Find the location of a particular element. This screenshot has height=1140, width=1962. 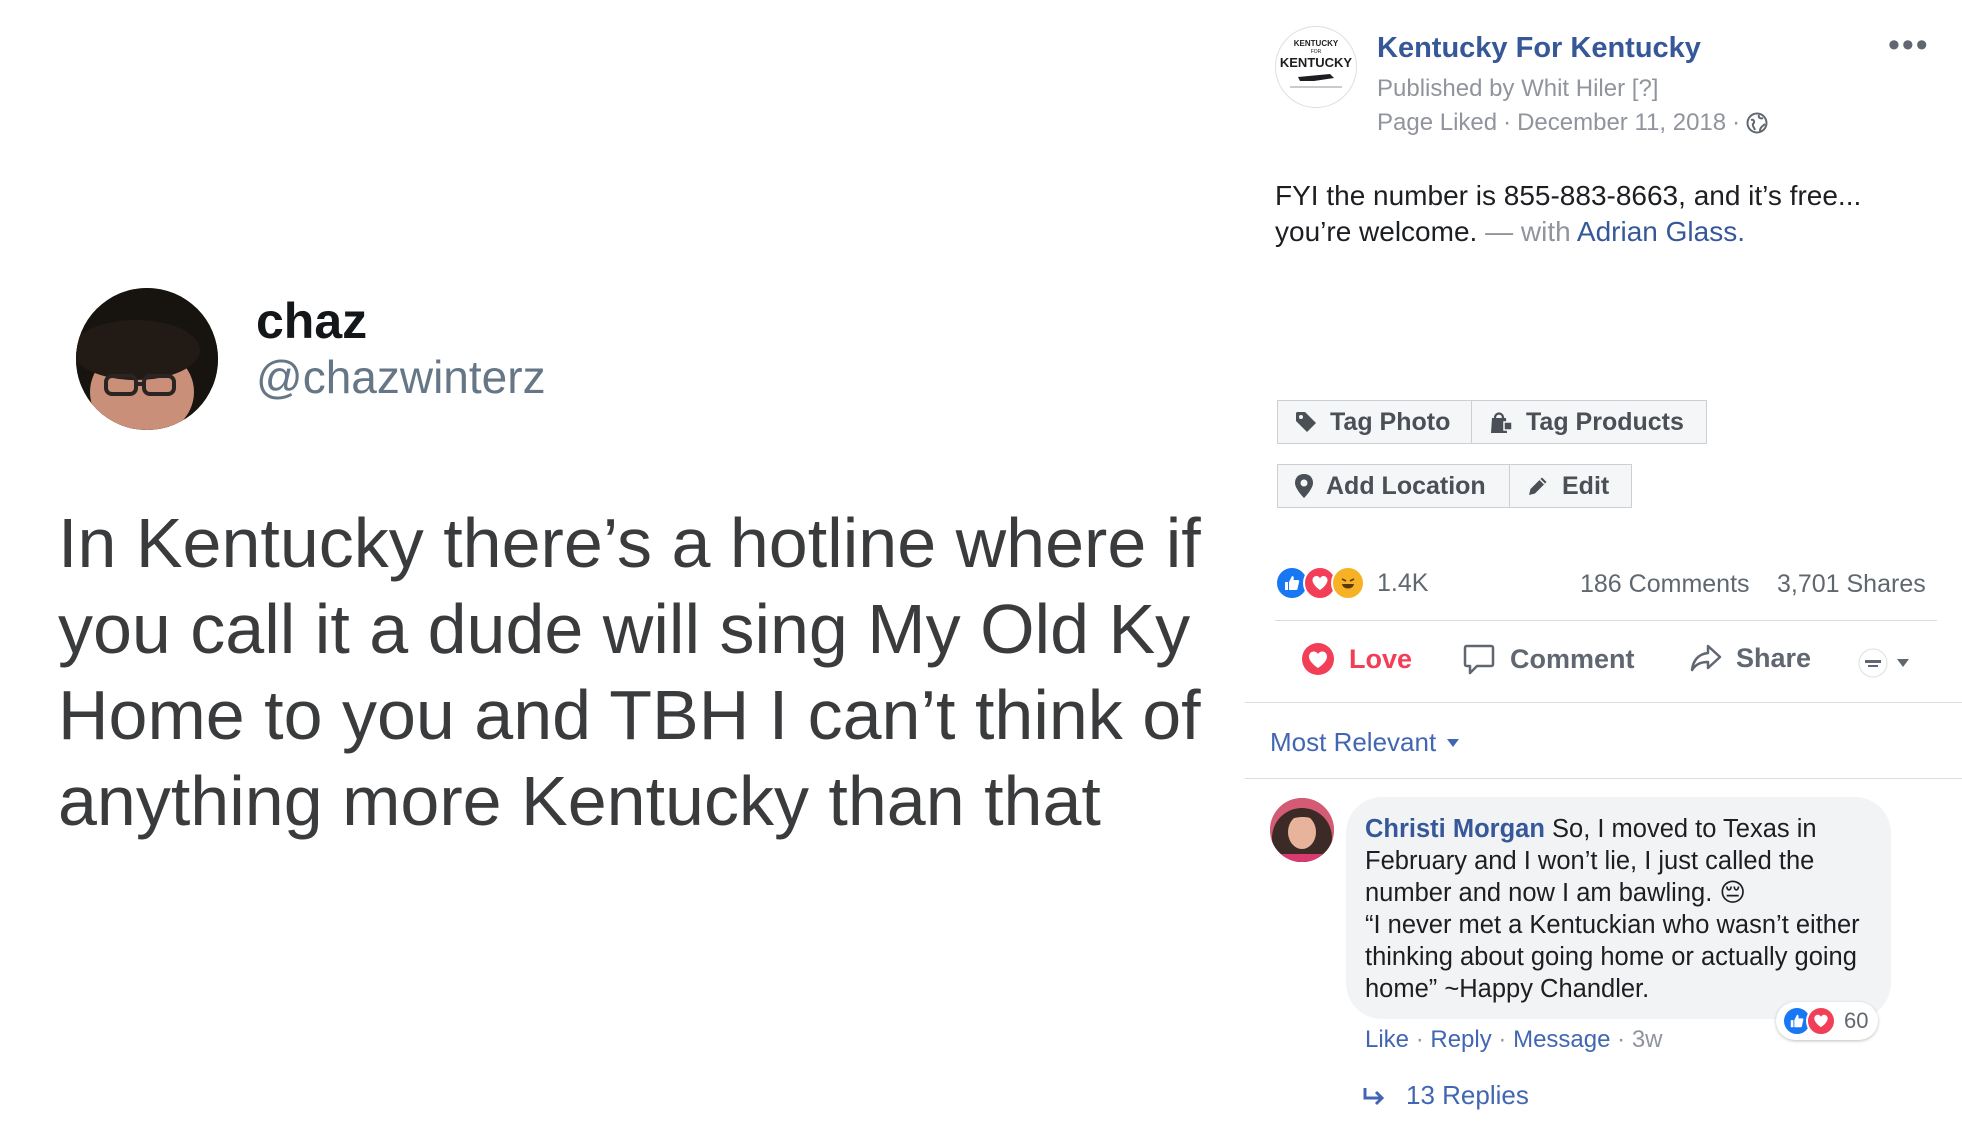

reaction-count: 1.4K is located at coordinates (1402, 583).